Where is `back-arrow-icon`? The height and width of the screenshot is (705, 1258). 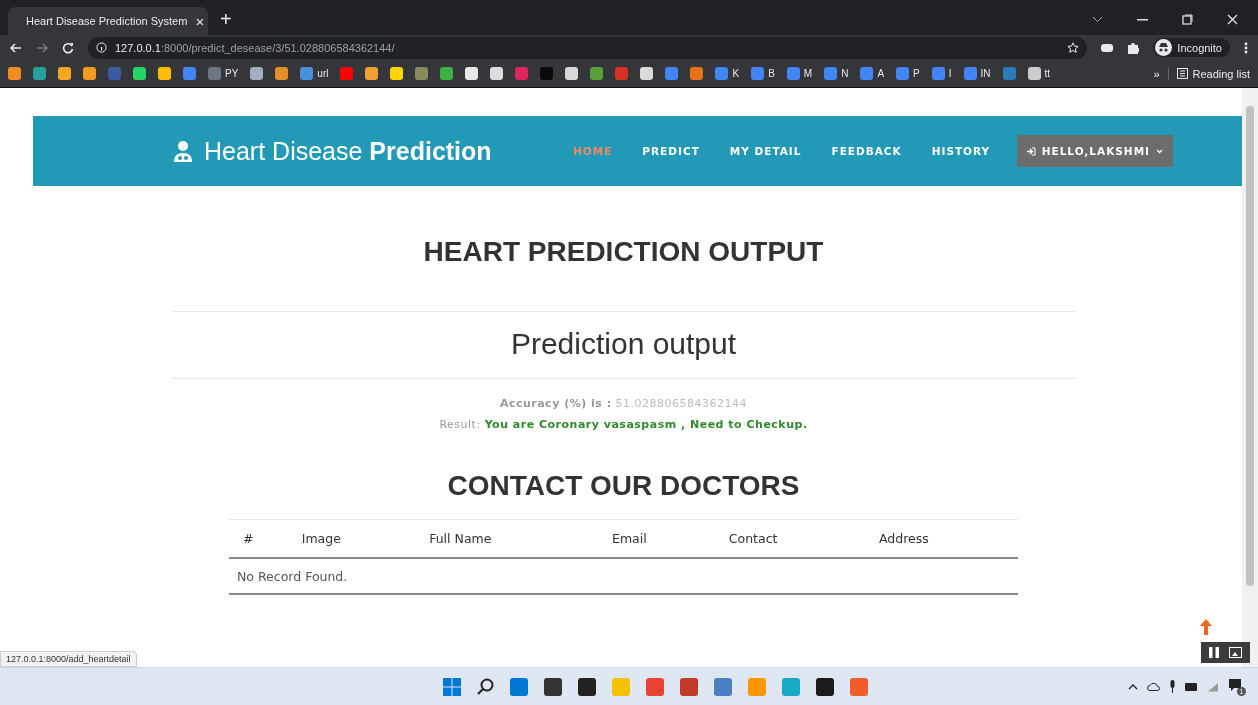 back-arrow-icon is located at coordinates (16, 47).